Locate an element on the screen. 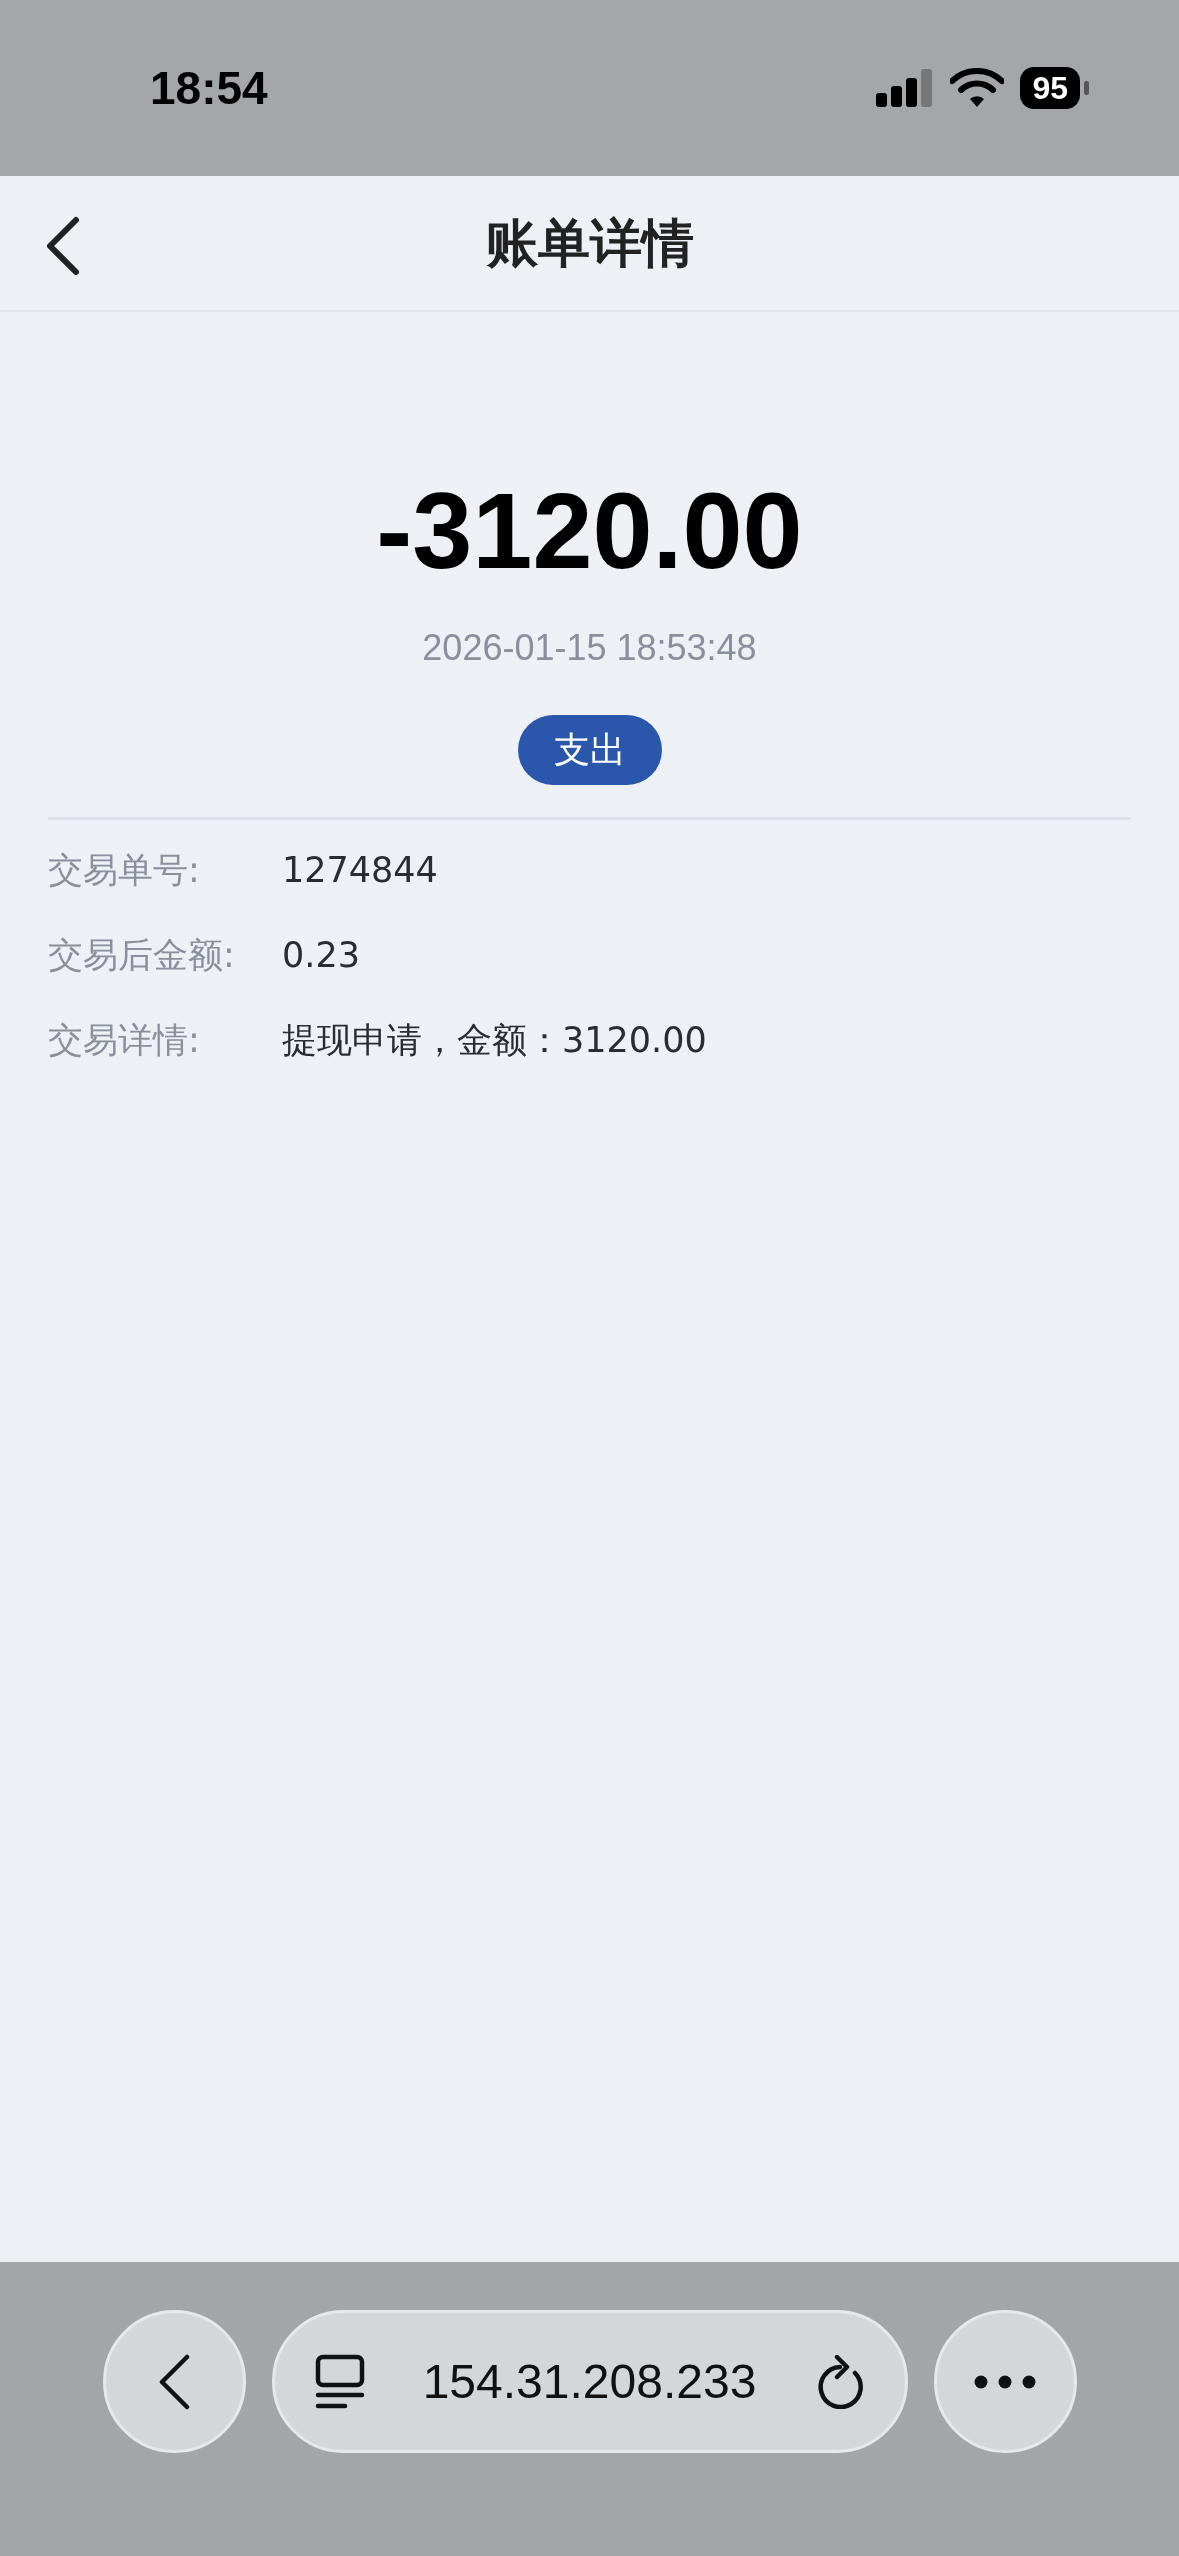  more-icon is located at coordinates (1005, 2381).